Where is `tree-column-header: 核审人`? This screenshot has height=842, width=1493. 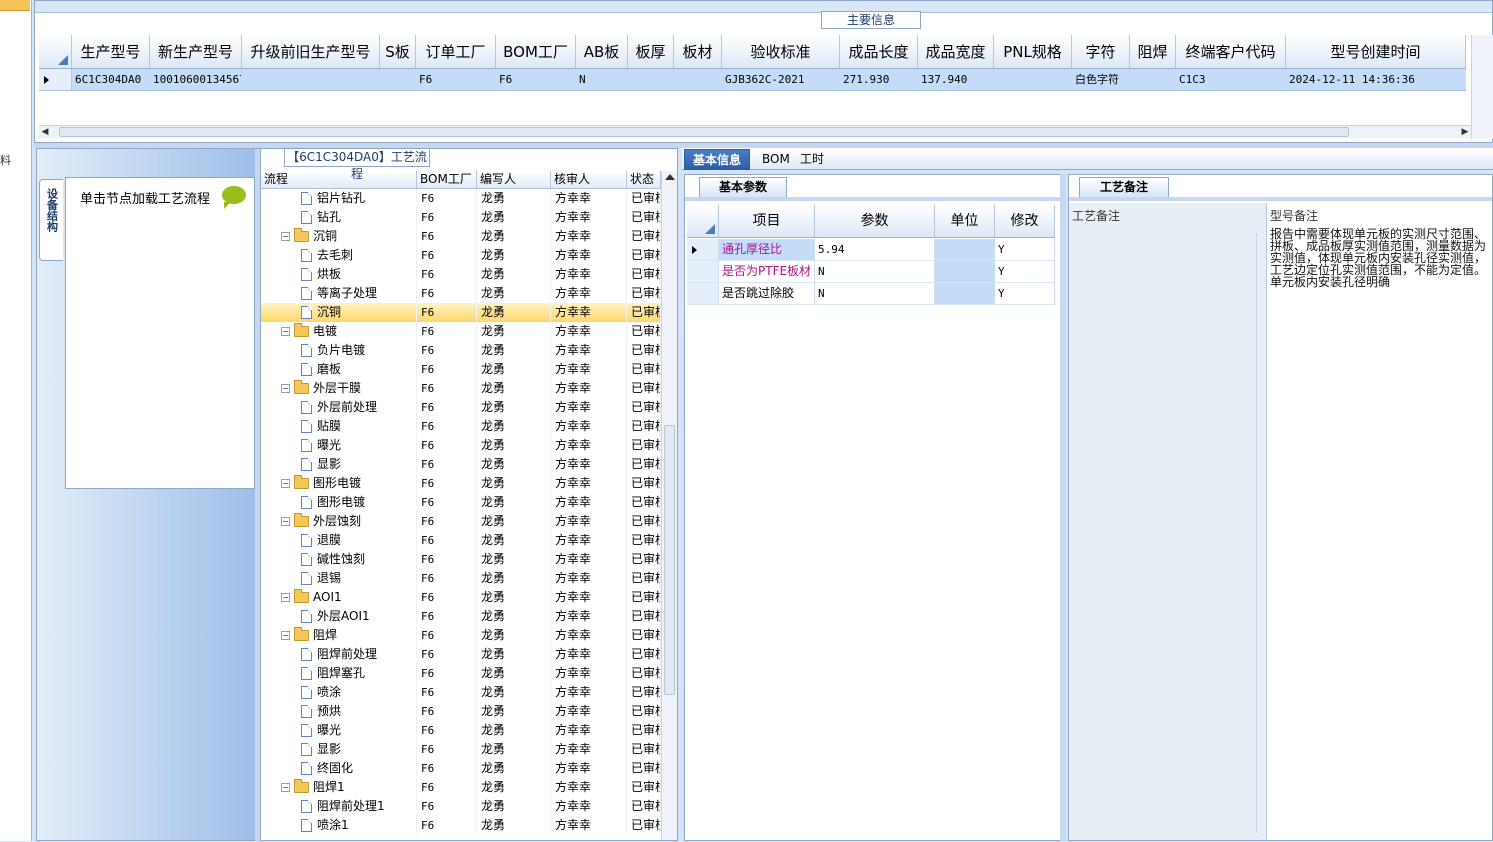
tree-column-header: 核审人 is located at coordinates (589, 179).